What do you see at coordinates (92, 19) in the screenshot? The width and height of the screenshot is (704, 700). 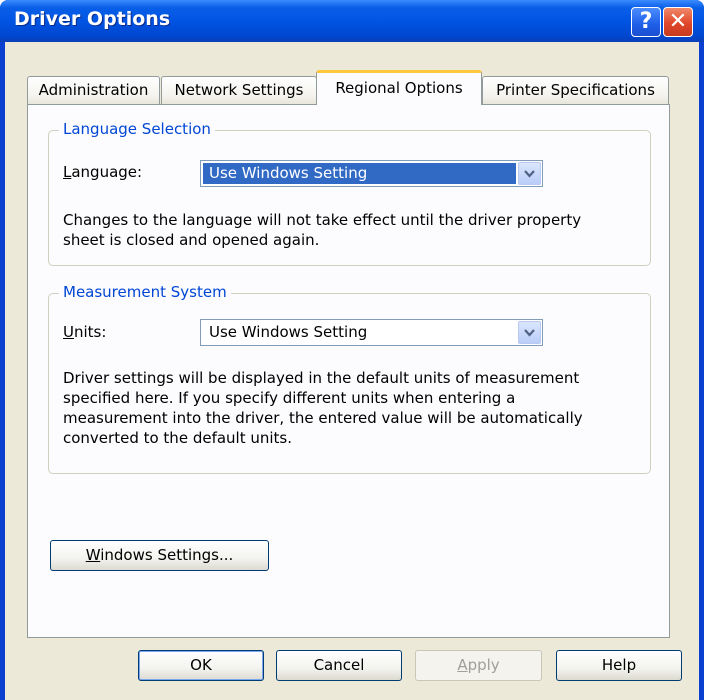 I see `window-title: Driver Options` at bounding box center [92, 19].